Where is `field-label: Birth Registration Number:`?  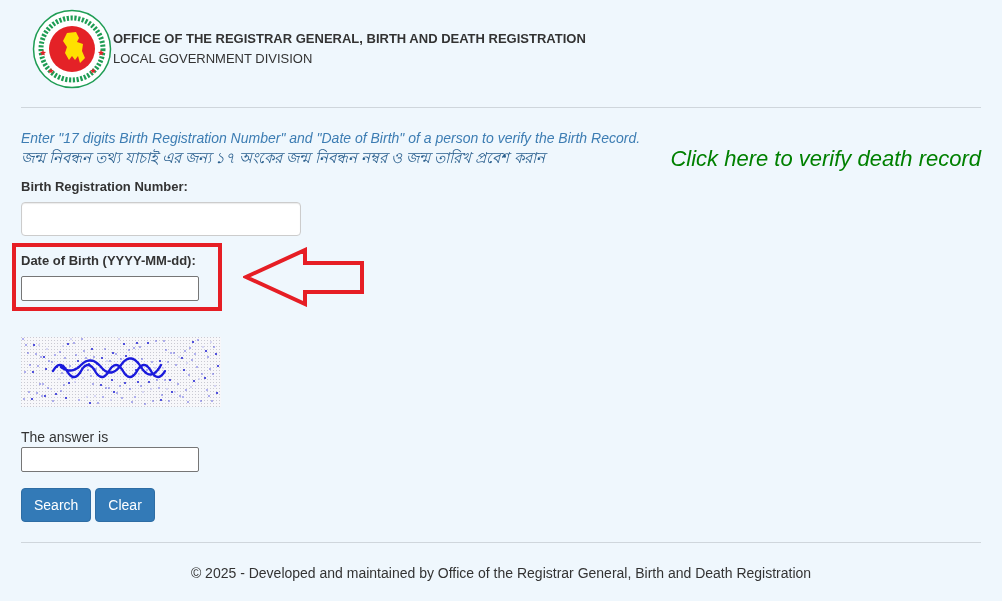
field-label: Birth Registration Number: is located at coordinates (104, 187).